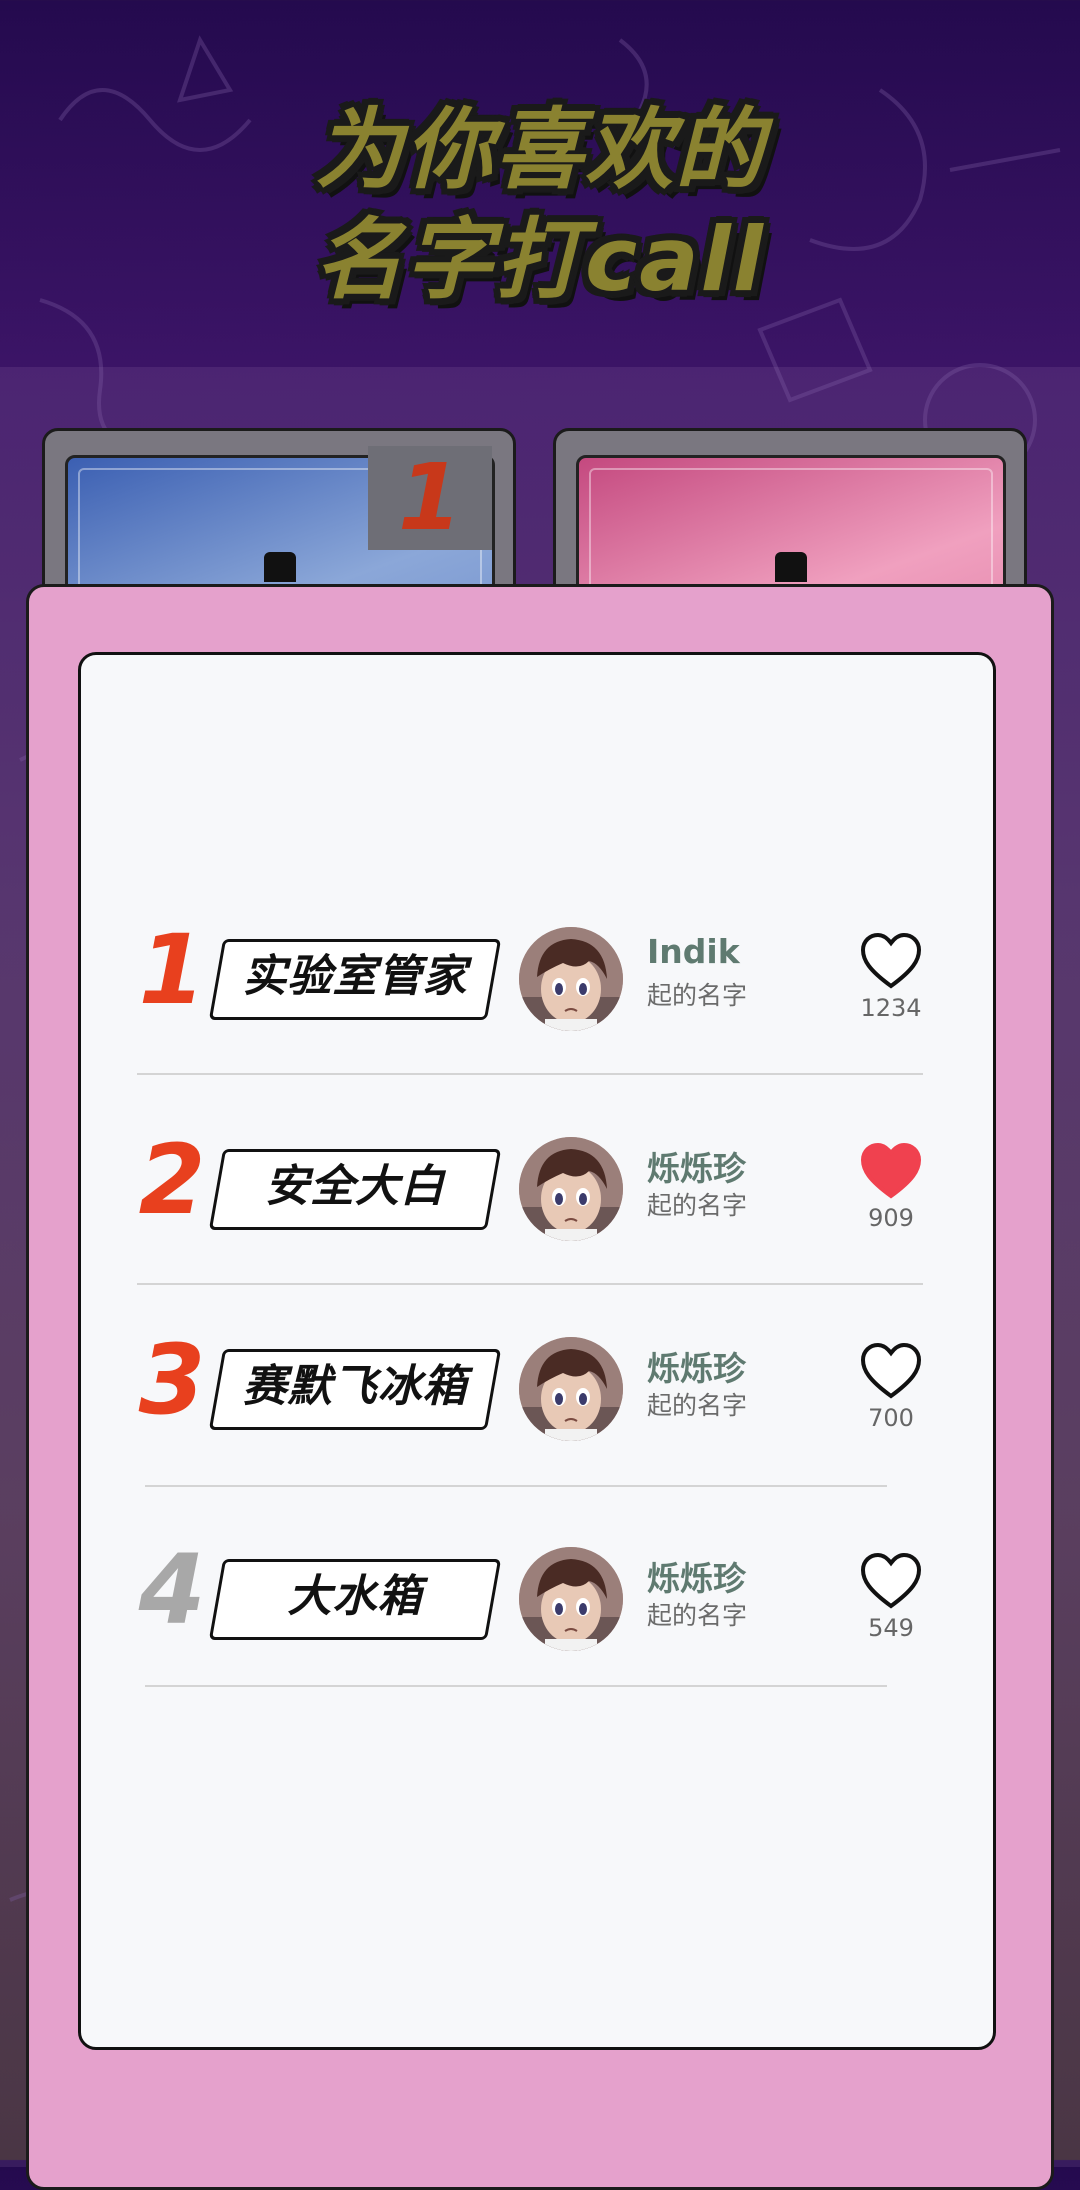 This screenshot has height=2190, width=1080. Describe the element at coordinates (891, 1008) in the screenshot. I see `vote-count: 1234` at that location.